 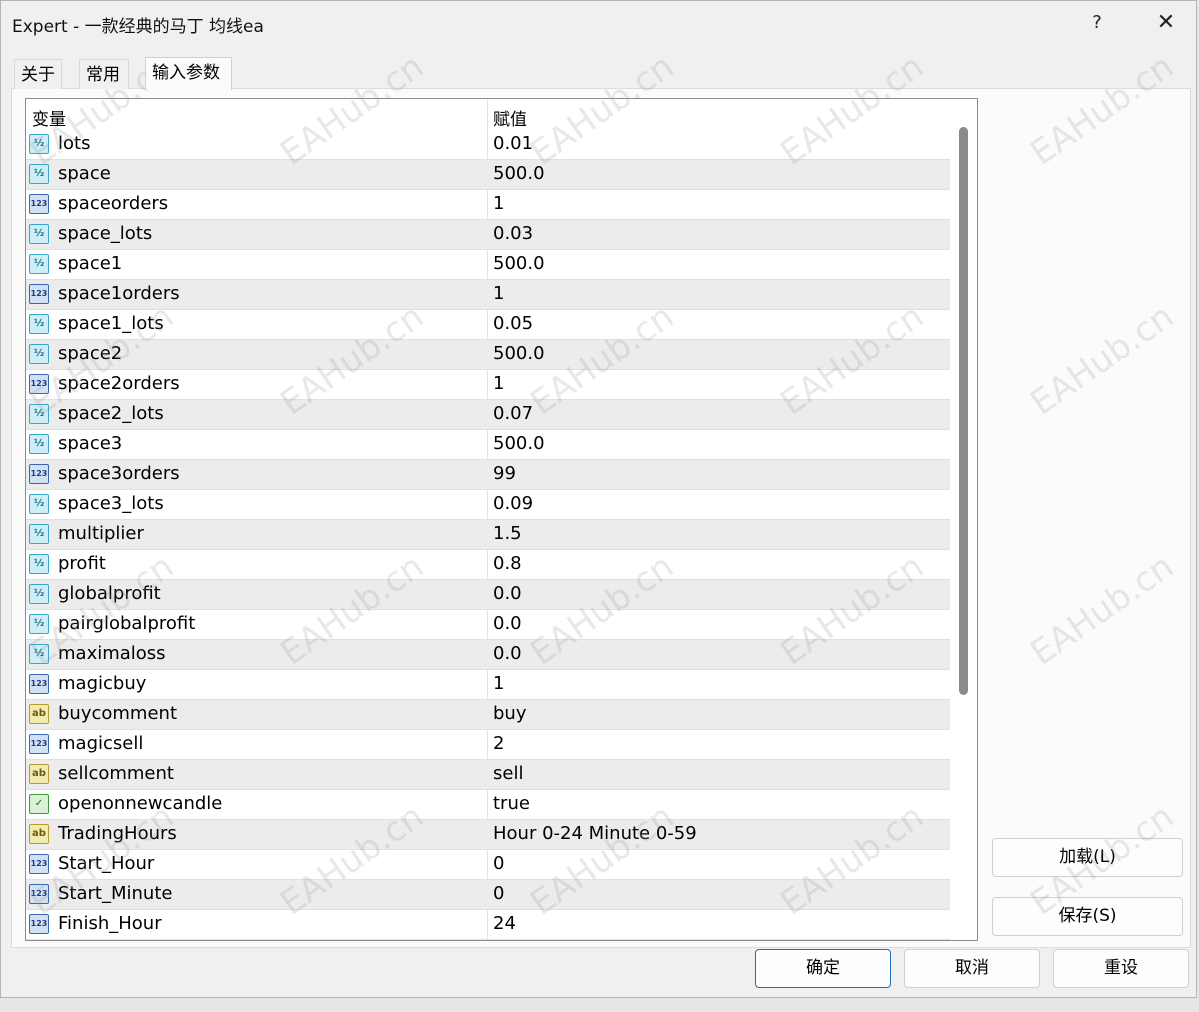 What do you see at coordinates (488, 205) in the screenshot?
I see `table-row: 123 spaceorders 1` at bounding box center [488, 205].